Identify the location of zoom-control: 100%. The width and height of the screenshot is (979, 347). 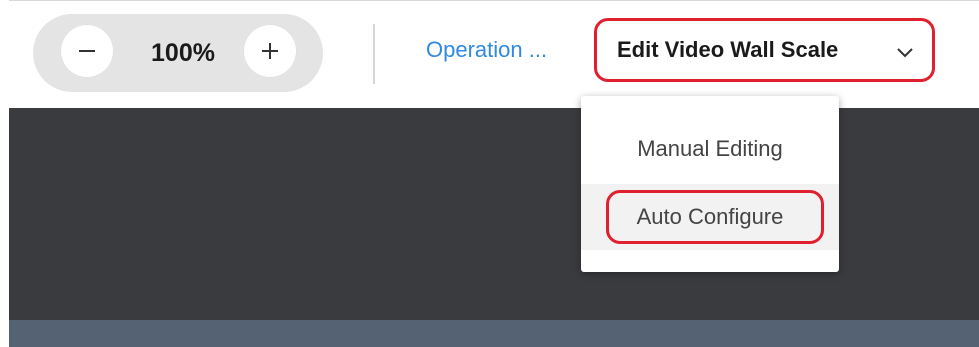
(178, 53).